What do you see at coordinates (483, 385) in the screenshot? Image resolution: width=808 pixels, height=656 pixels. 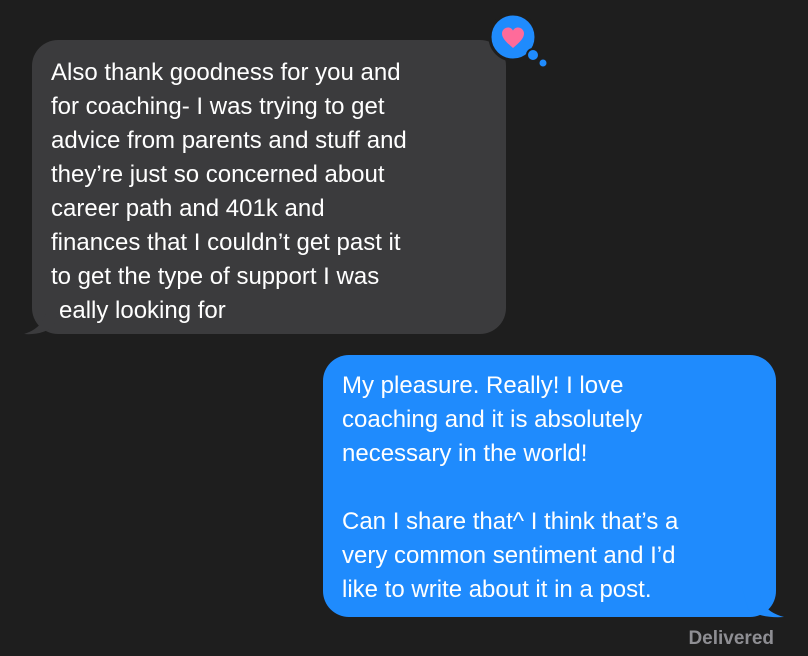 I see `message-text-line: My pleasure. Really! I love` at bounding box center [483, 385].